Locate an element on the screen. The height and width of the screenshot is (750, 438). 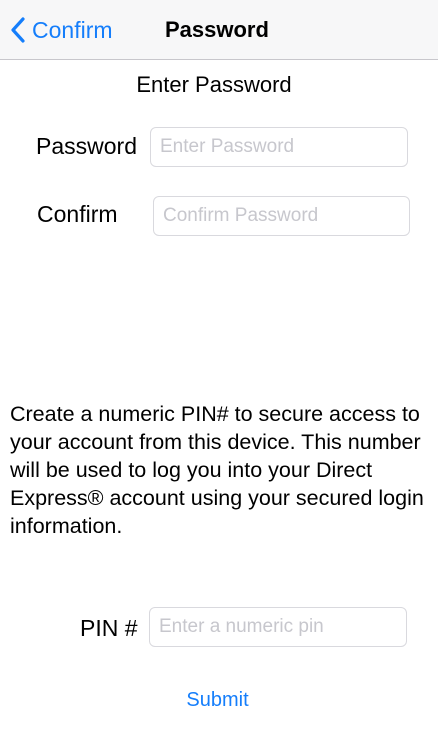
pin-field is located at coordinates (278, 627).